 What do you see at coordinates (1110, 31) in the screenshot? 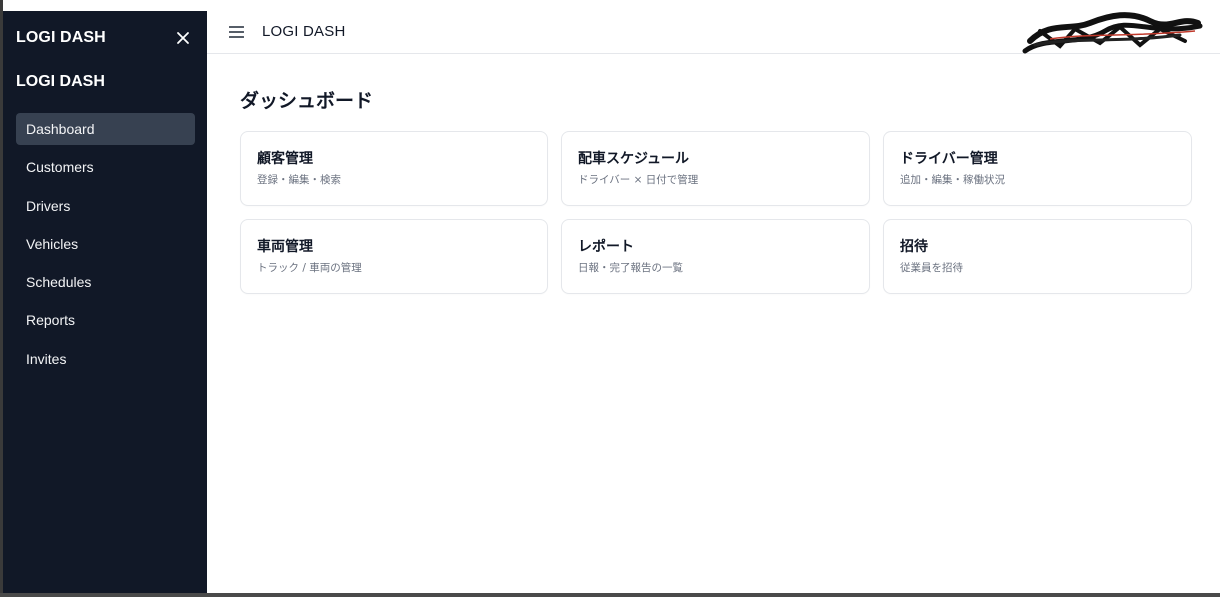
I see `redacted-user-area` at bounding box center [1110, 31].